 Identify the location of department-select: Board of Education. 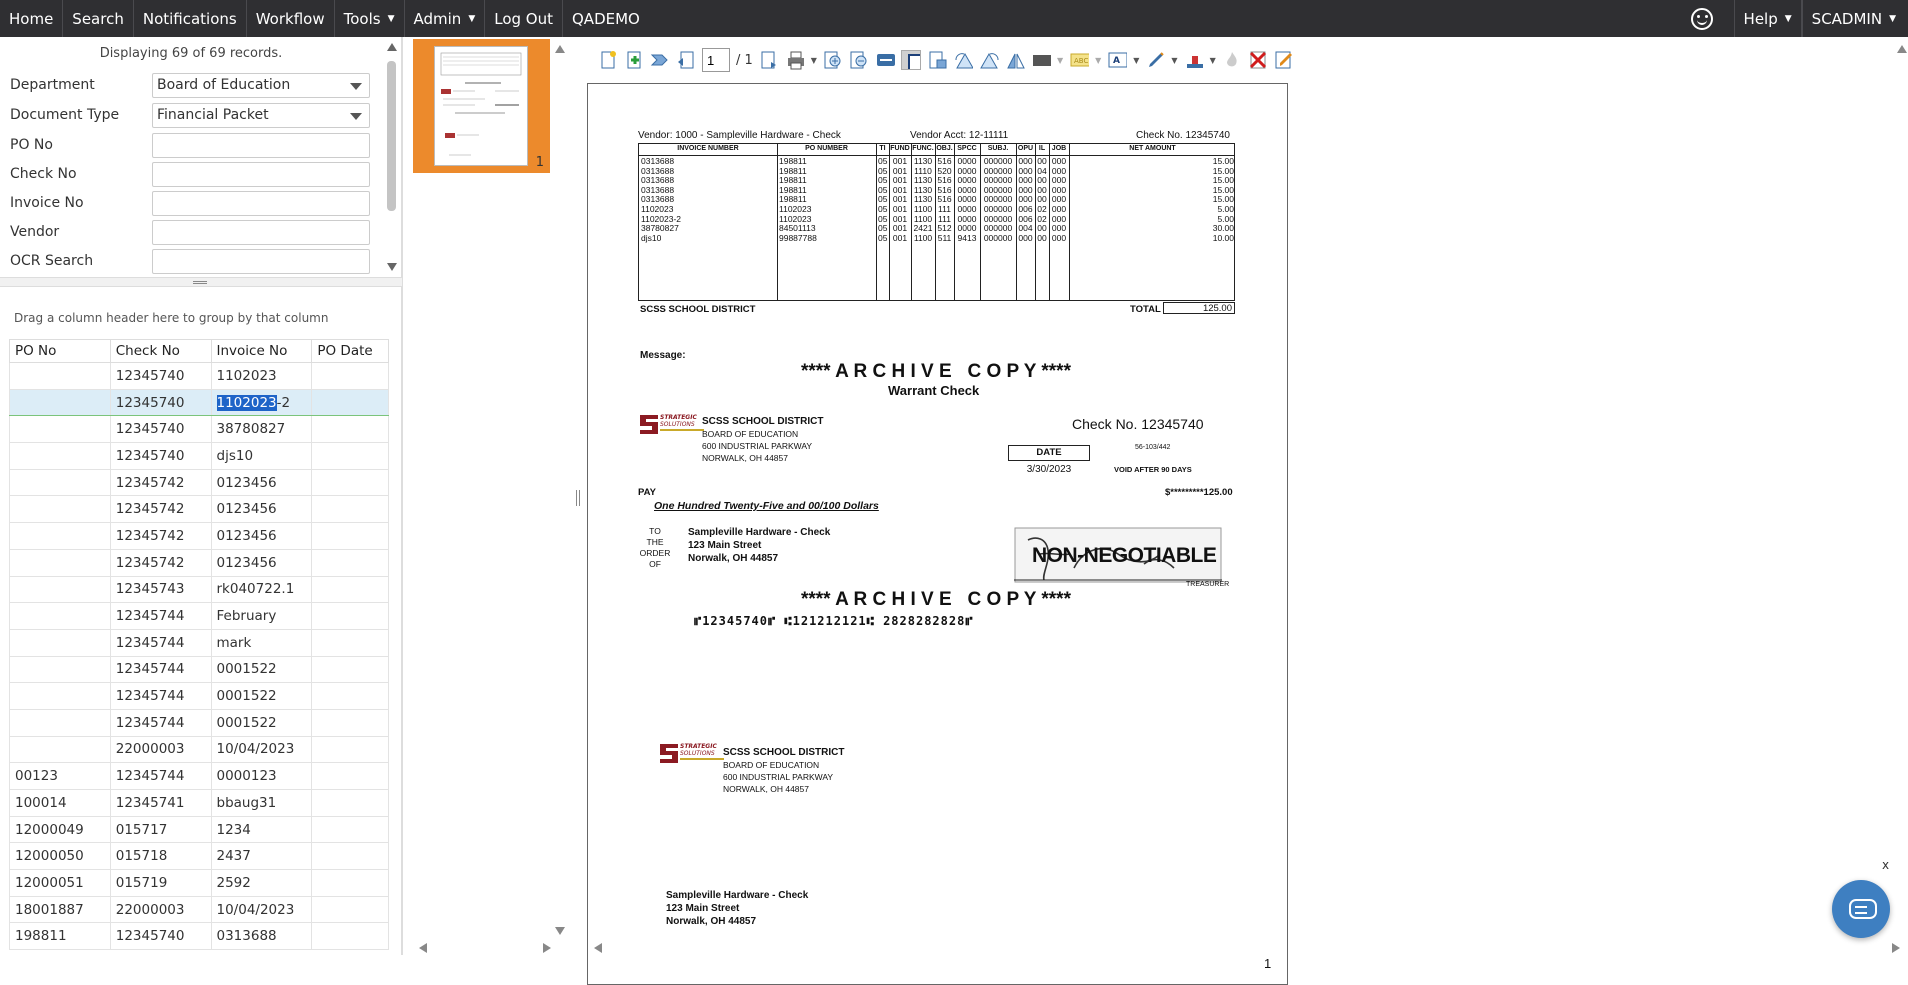
(261, 85).